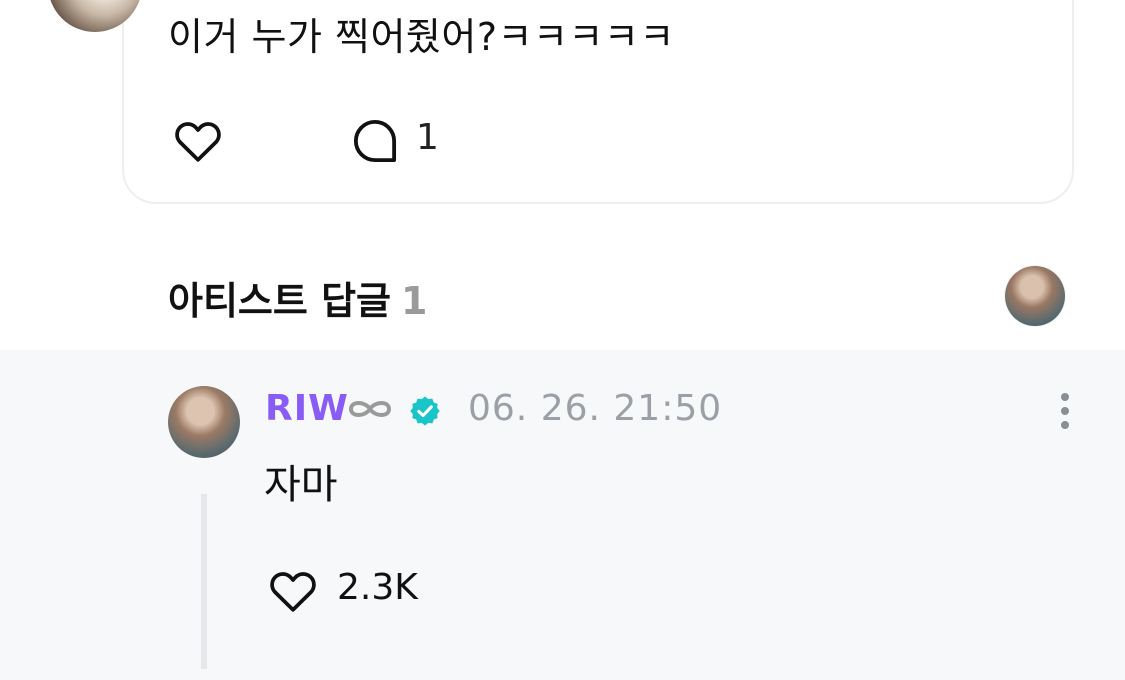  Describe the element at coordinates (1035, 296) in the screenshot. I see `artist-avatar` at that location.